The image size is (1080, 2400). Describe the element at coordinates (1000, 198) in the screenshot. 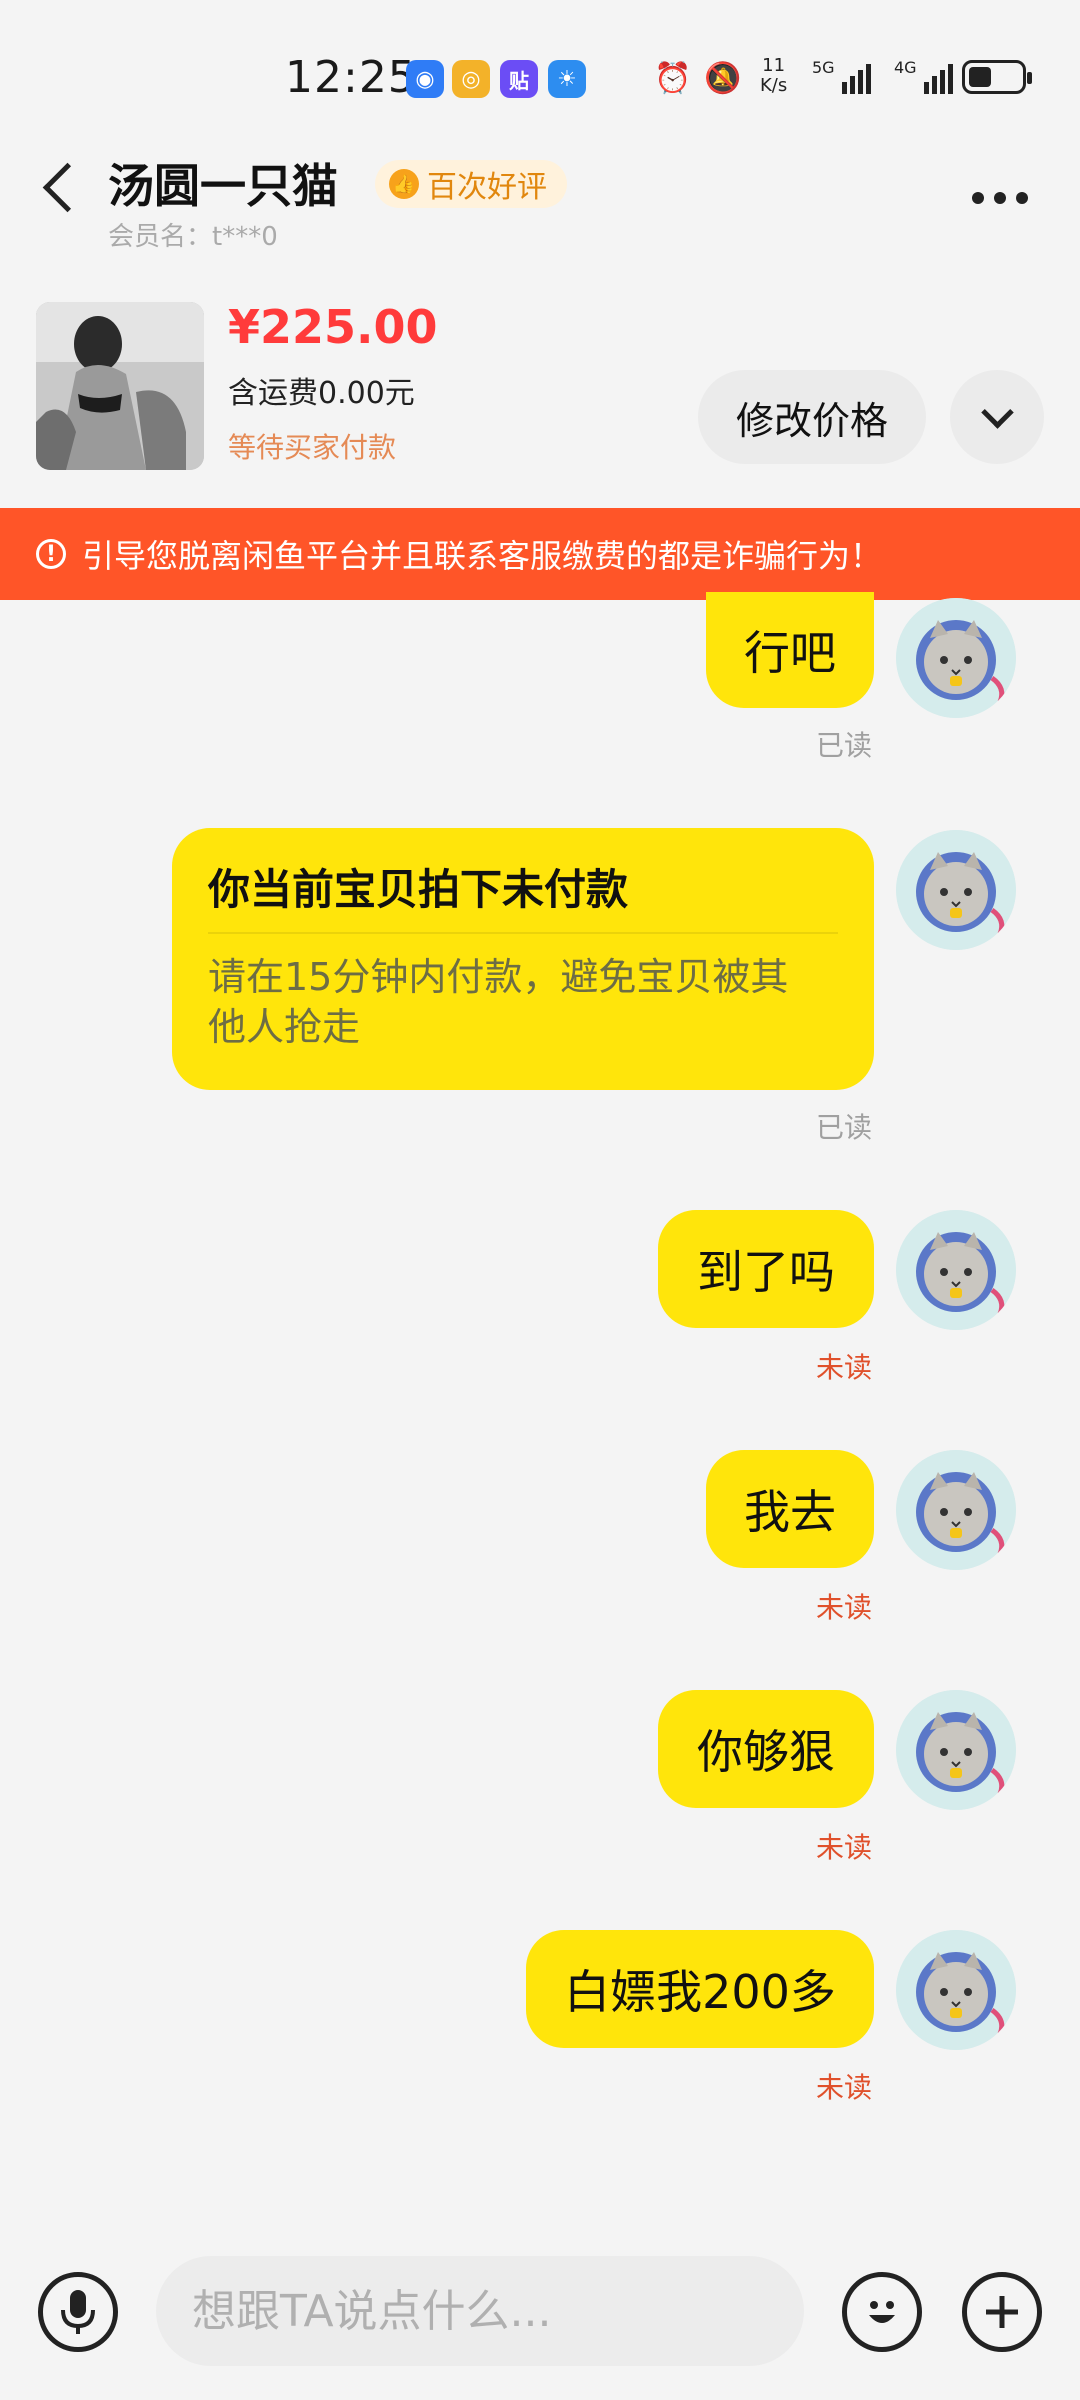

I see `more-icon` at that location.